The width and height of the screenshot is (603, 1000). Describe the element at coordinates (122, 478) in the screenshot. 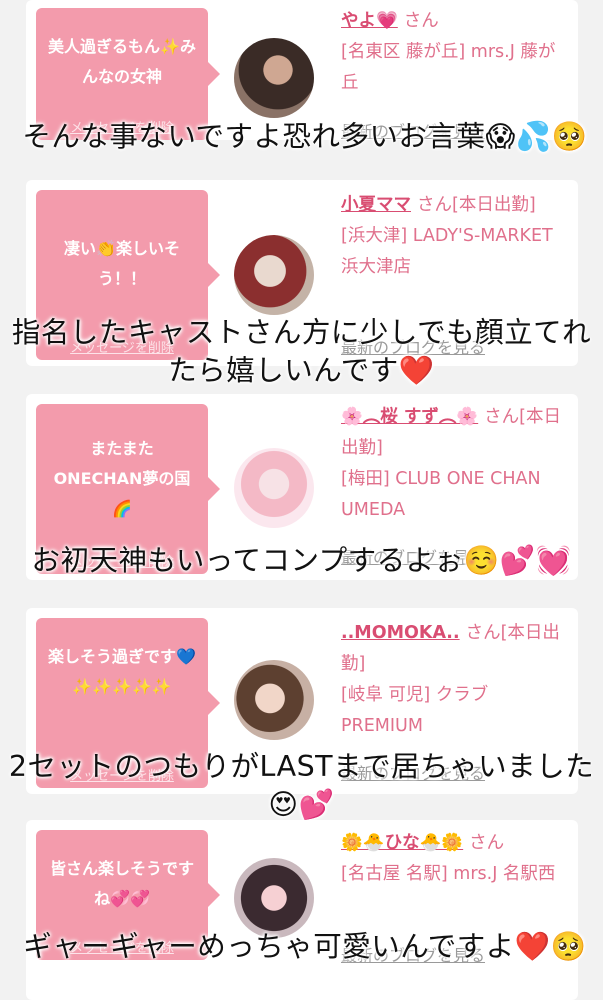

I see `message-text: またまたONECHAN夢の国🌈` at that location.